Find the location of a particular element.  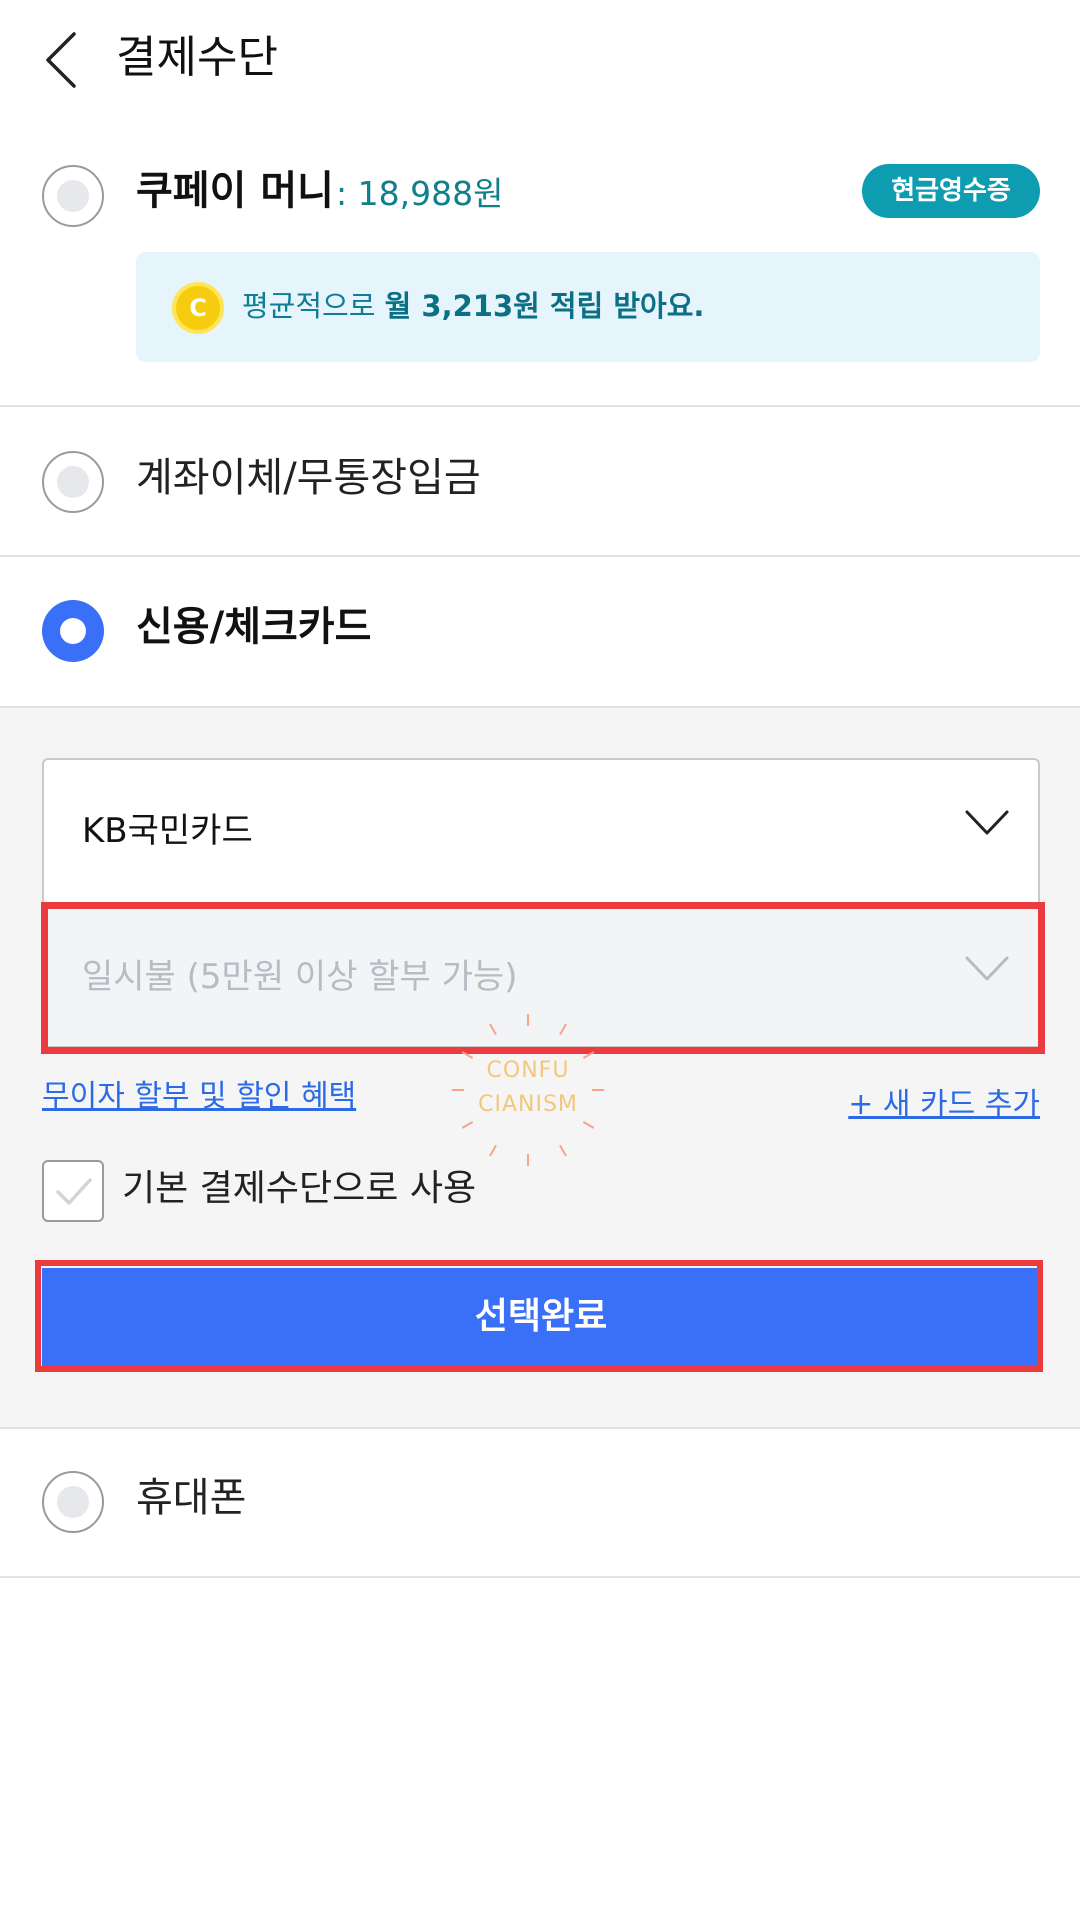

reward-info-box: C 평균적으로 월 3,213원 적립 받아요. is located at coordinates (588, 307).